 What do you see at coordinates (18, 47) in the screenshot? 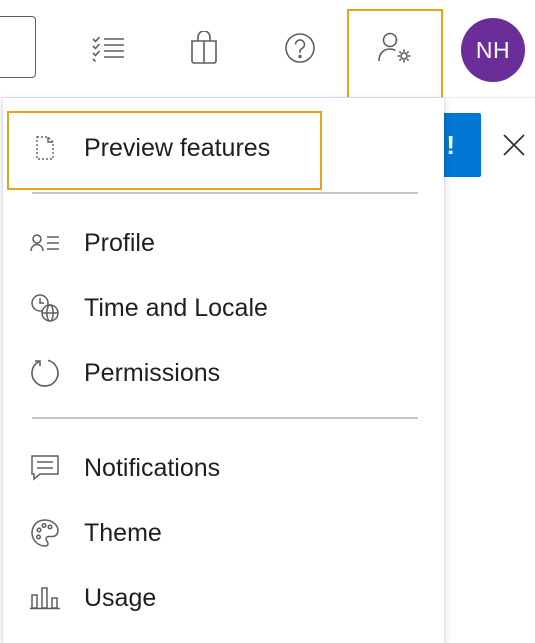
I see `search-box-edge` at bounding box center [18, 47].